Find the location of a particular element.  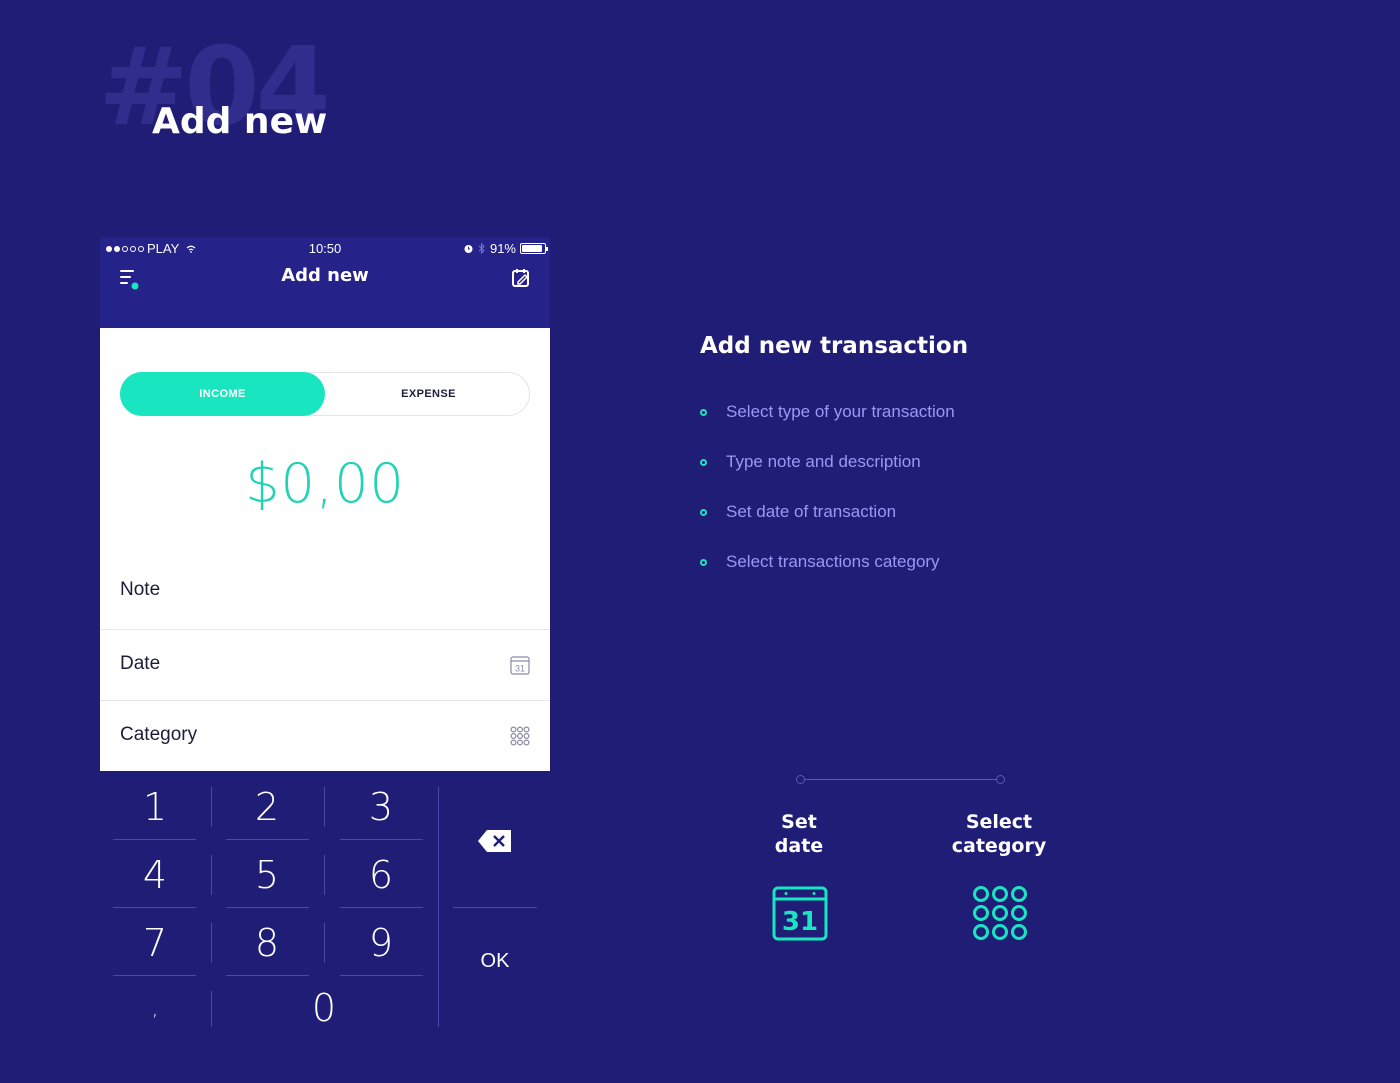

category-label: Category is located at coordinates (159, 734).